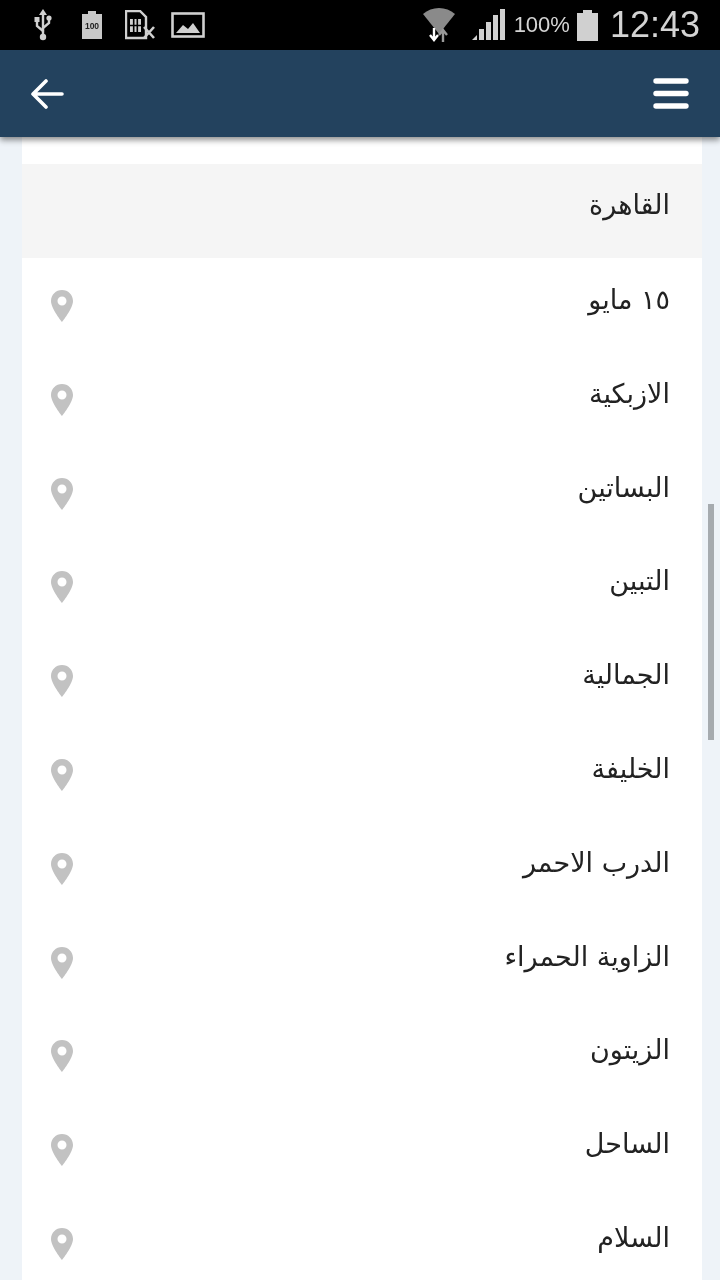 Image resolution: width=720 pixels, height=1280 pixels. What do you see at coordinates (362, 211) in the screenshot?
I see `section-header: القاهرة` at bounding box center [362, 211].